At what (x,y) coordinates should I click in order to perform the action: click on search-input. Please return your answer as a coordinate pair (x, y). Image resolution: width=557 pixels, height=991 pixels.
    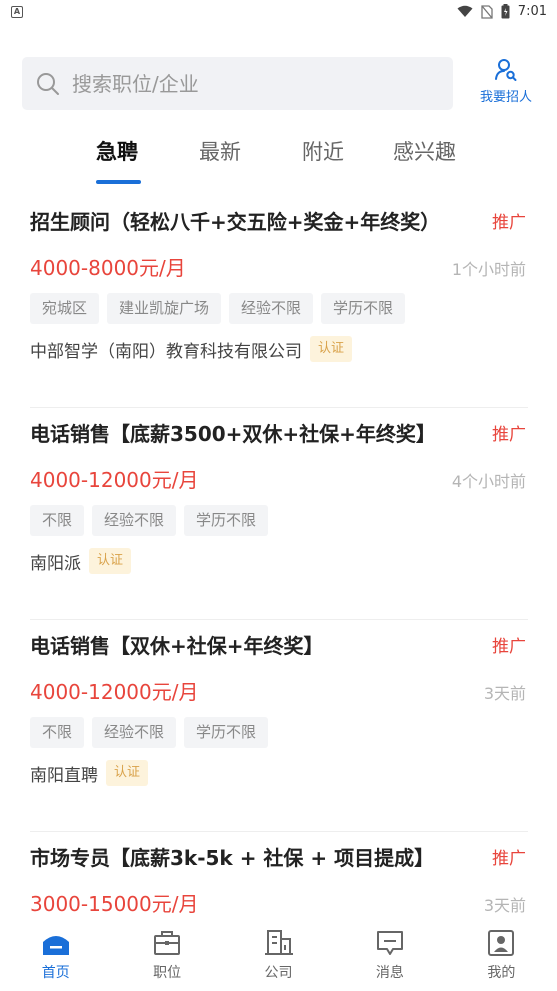
    Looking at the image, I should click on (252, 83).